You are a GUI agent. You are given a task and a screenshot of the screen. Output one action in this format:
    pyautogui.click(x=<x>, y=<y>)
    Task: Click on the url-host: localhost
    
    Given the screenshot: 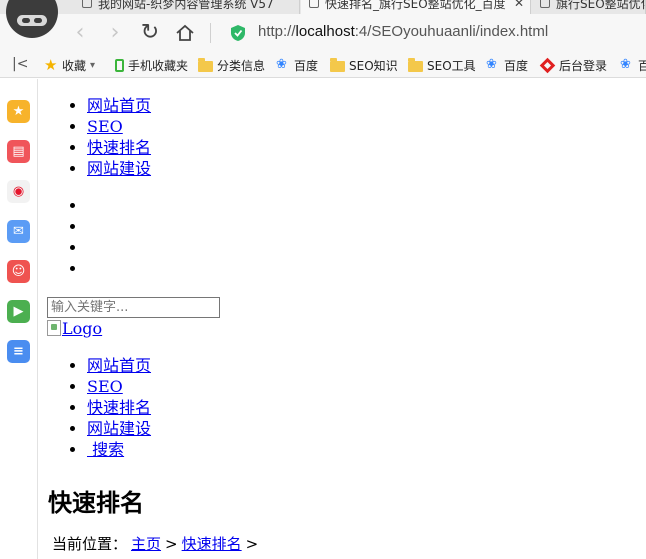 What is the action you would take?
    pyautogui.click(x=325, y=31)
    